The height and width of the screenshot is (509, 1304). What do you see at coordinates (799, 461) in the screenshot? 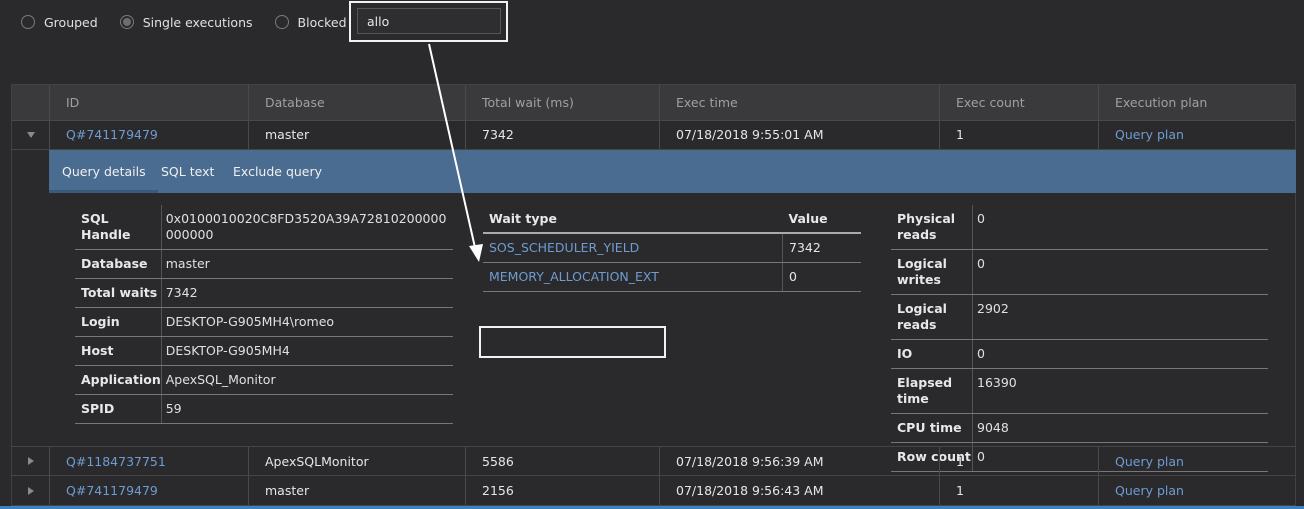
I see `cell-exec-time: 07/18/2018 9:56:39 AM` at bounding box center [799, 461].